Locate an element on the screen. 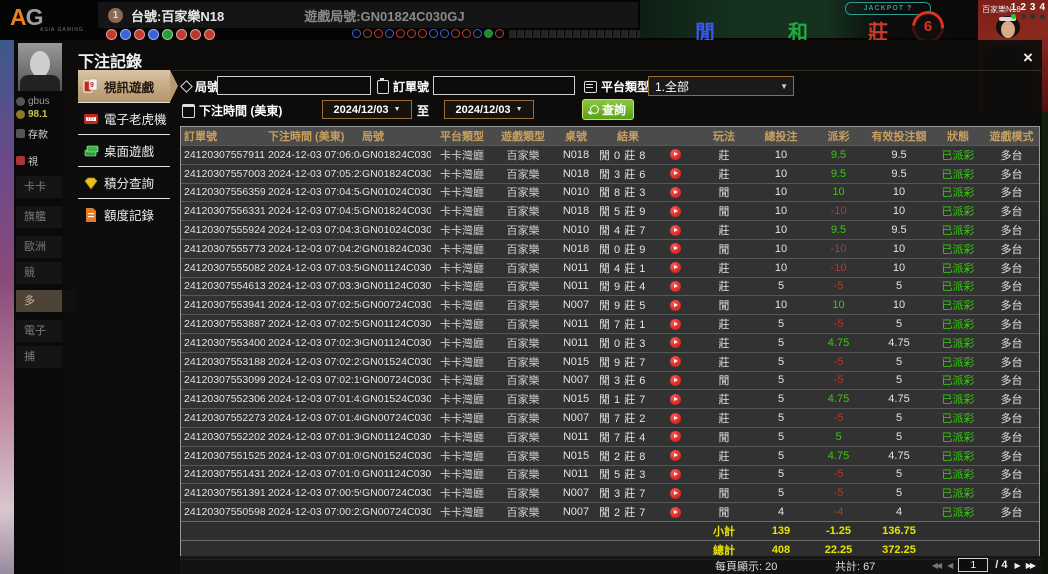 This screenshot has width=1048, height=574. column-header: 遊戲類型 is located at coordinates (523, 137).